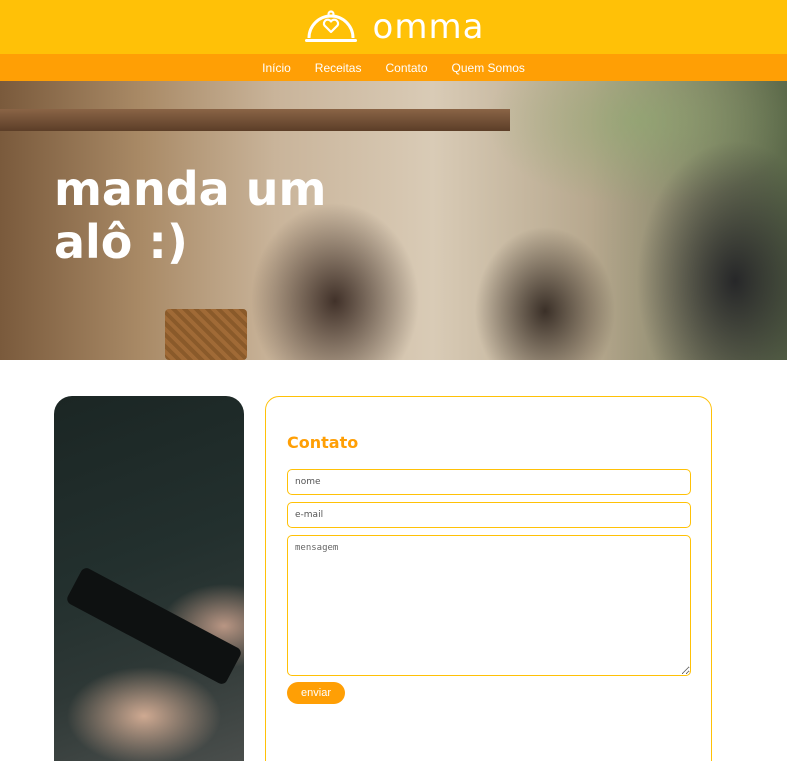 The image size is (787, 761). Describe the element at coordinates (276, 68) in the screenshot. I see `nav-link-inicio: Início` at that location.